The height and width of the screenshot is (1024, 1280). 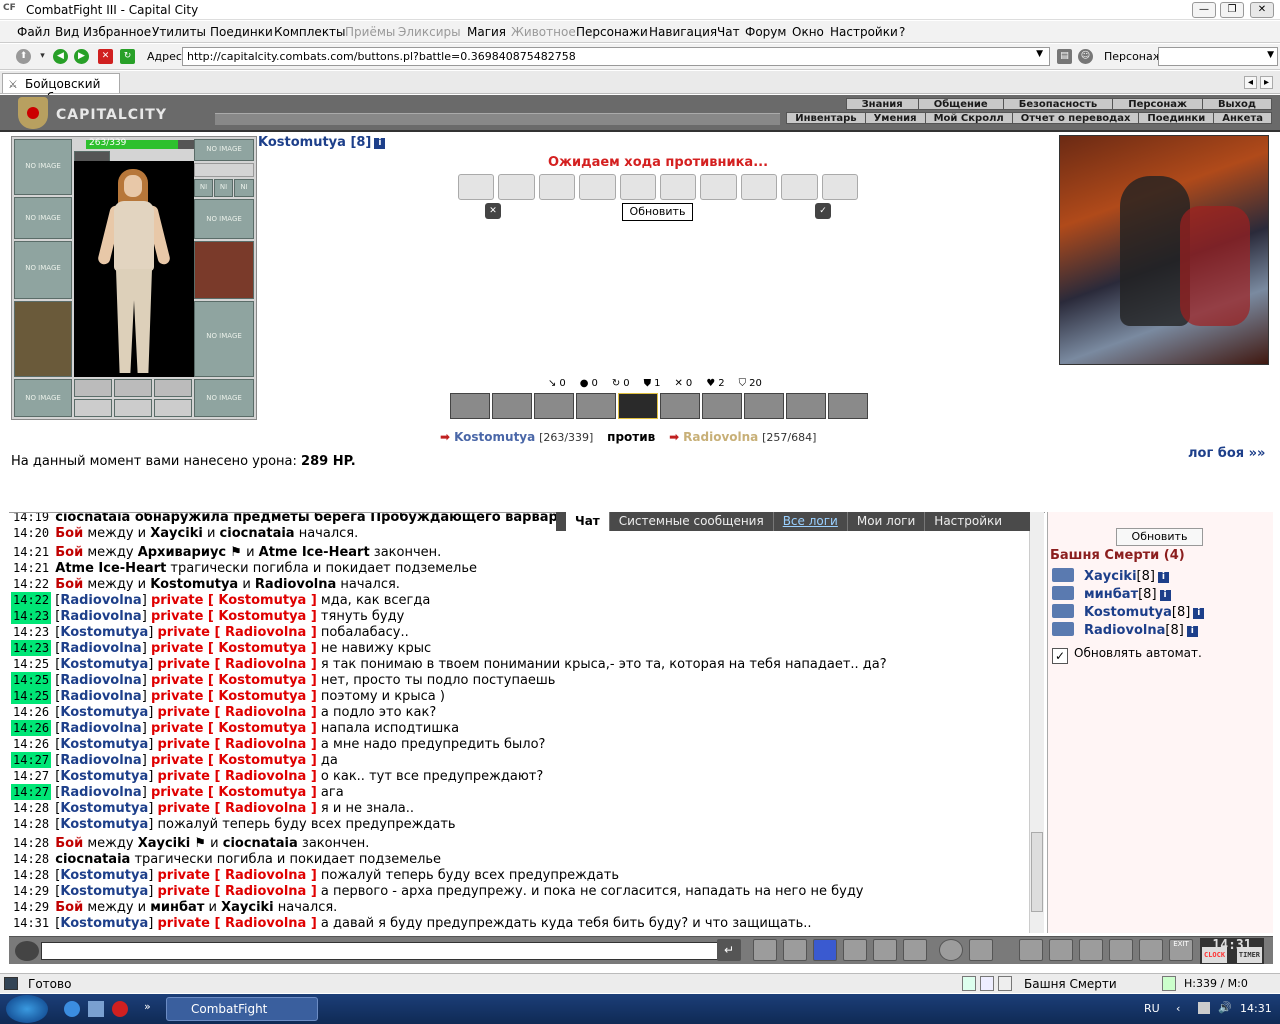 I want to click on chat-tab: Чат, so click(x=587, y=521).